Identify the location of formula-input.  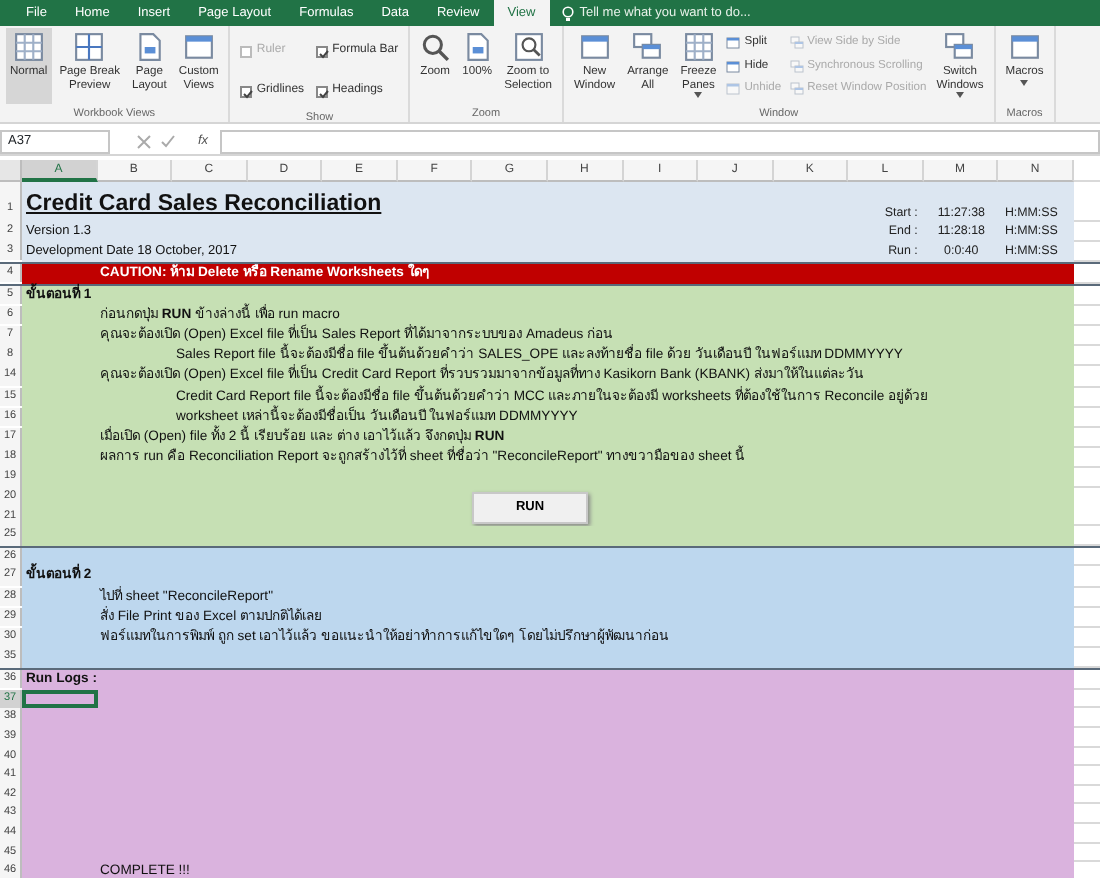
(660, 141).